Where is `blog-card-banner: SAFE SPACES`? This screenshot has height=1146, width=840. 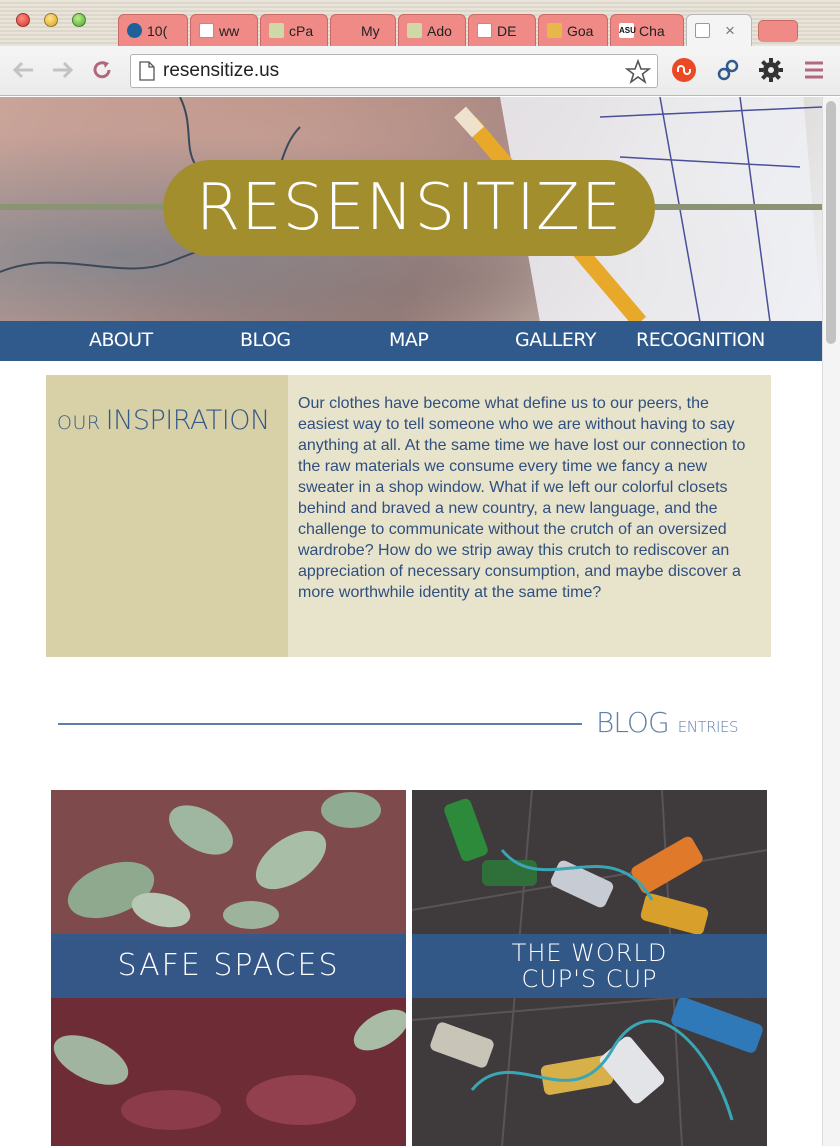 blog-card-banner: SAFE SPACES is located at coordinates (228, 966).